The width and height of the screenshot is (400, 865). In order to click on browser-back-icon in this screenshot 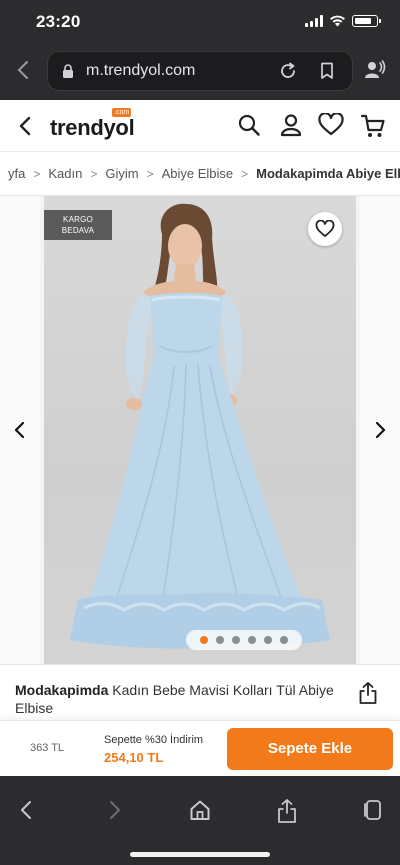, I will do `click(24, 70)`.